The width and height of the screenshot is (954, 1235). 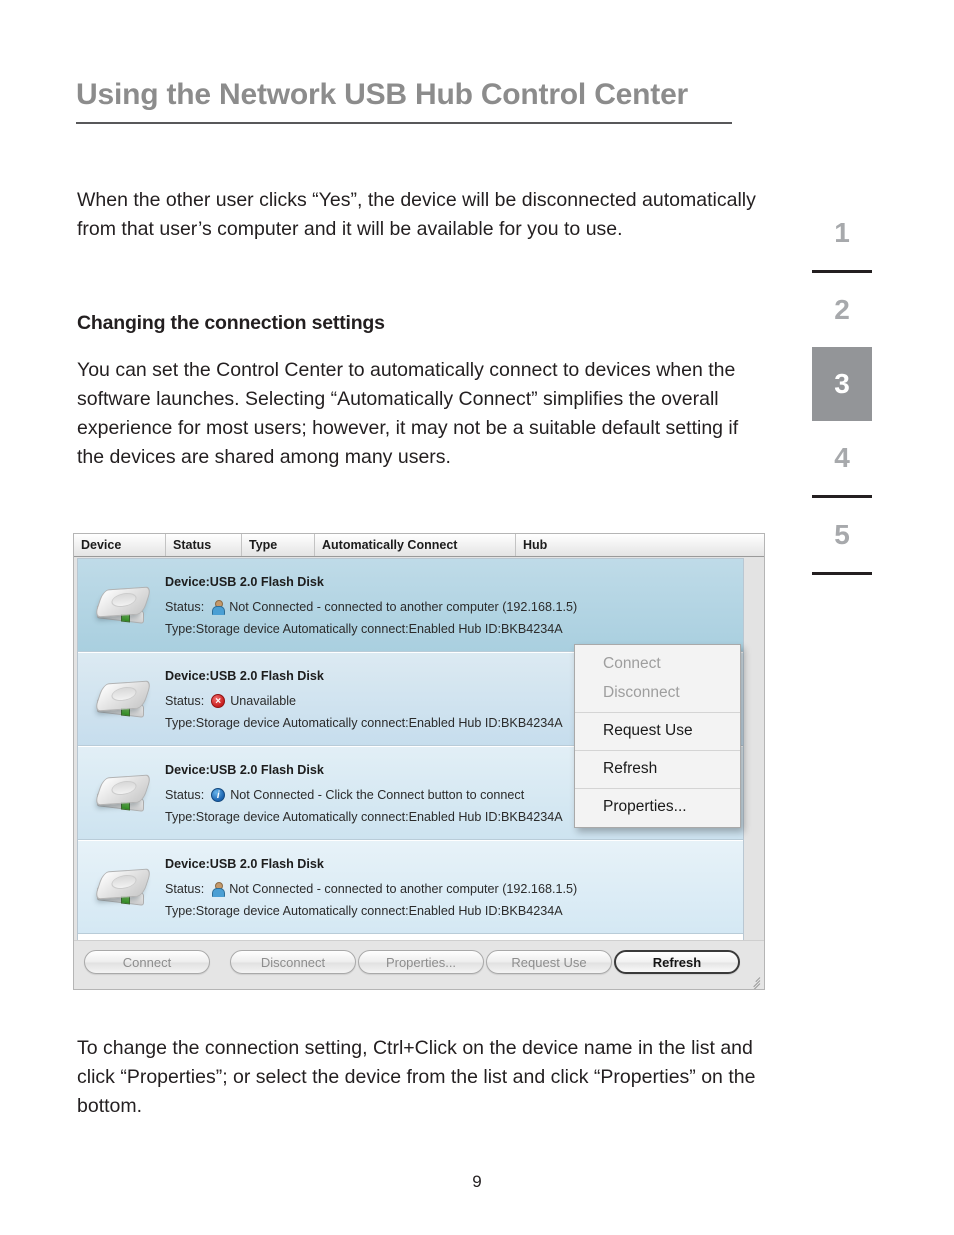 I want to click on chapter-tab-label: 2, so click(x=842, y=309).